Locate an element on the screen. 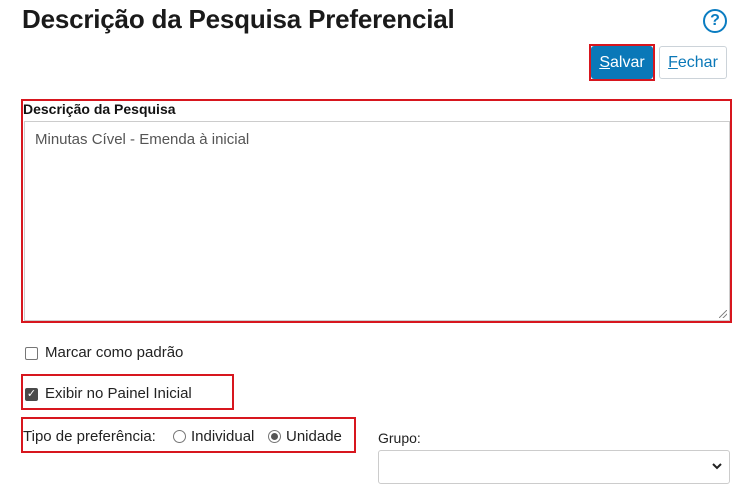 The height and width of the screenshot is (488, 740). default-label: Marcar como padrão is located at coordinates (114, 352).